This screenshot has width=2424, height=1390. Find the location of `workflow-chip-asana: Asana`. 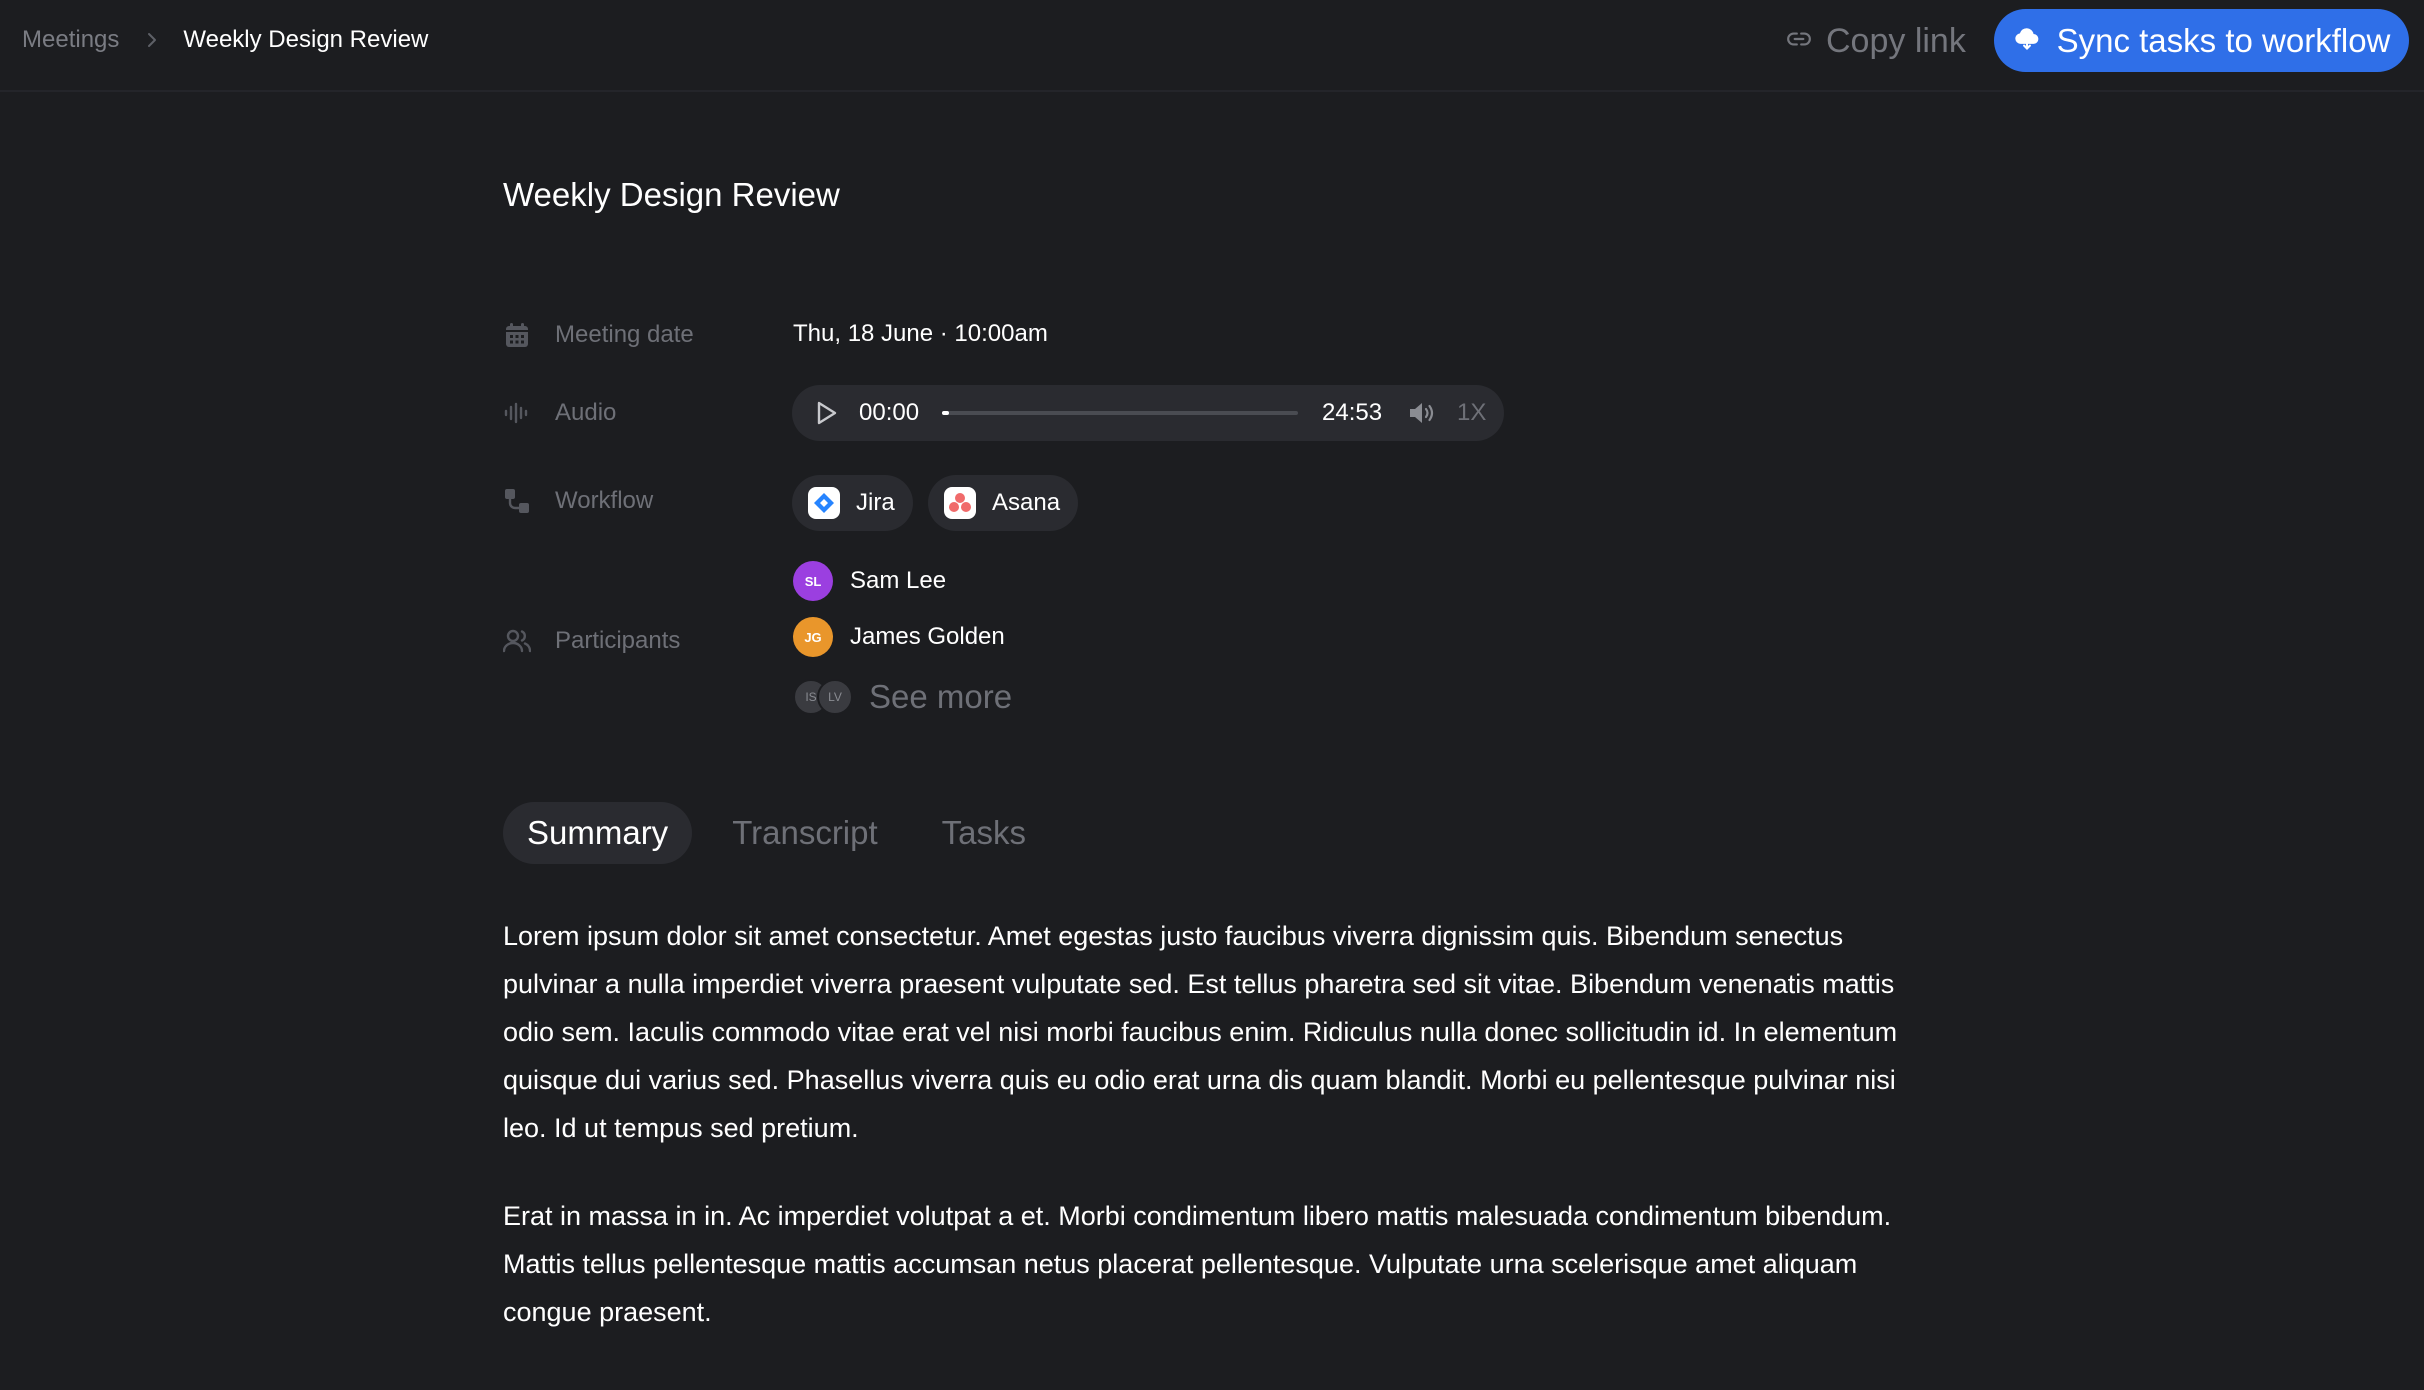

workflow-chip-asana: Asana is located at coordinates (1003, 503).